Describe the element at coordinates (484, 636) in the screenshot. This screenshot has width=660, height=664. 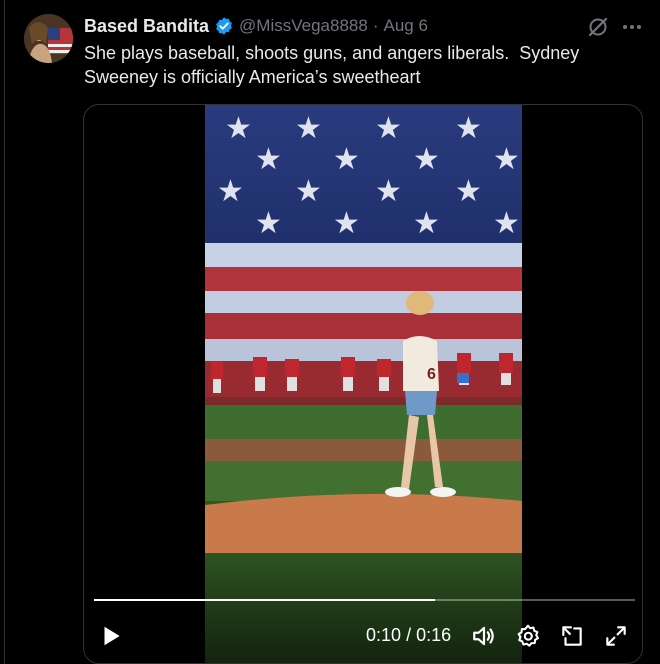
I see `volume-icon` at that location.